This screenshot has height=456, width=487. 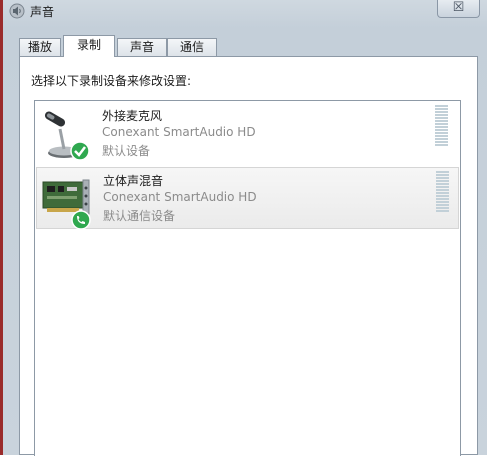 I want to click on phone-badge-icon, so click(x=81, y=220).